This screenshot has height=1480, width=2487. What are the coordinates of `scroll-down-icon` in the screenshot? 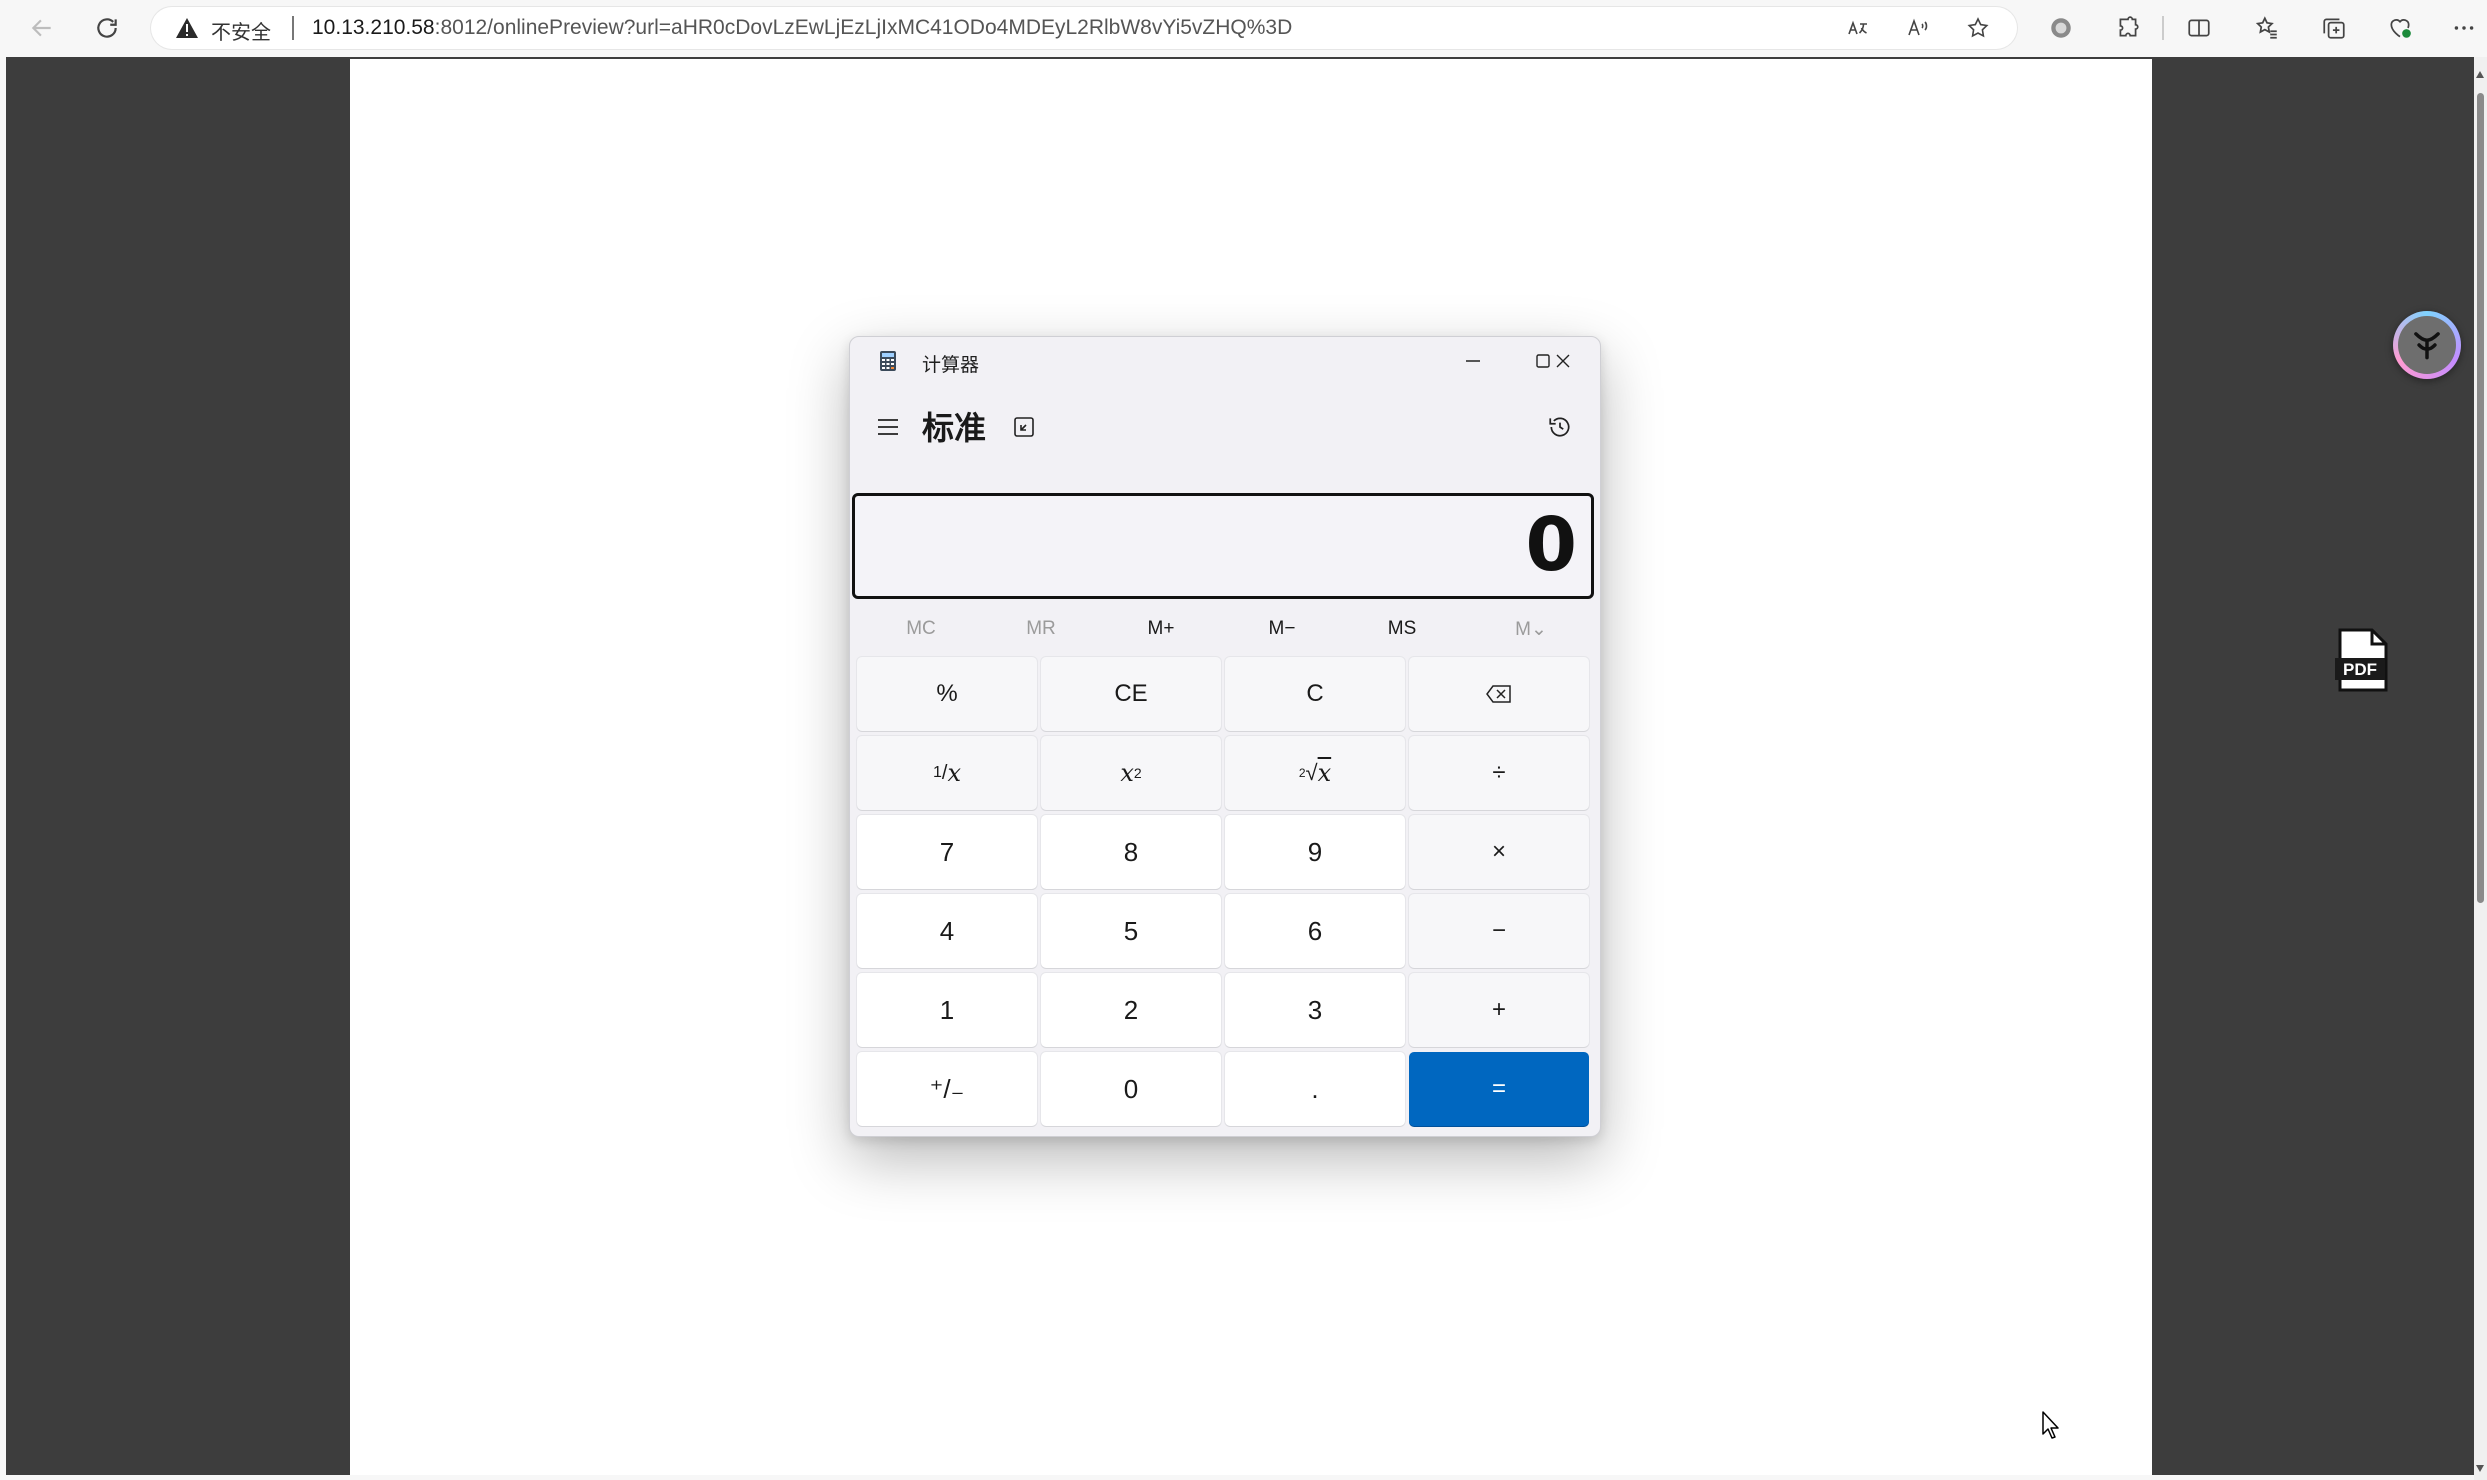 It's located at (2480, 1468).